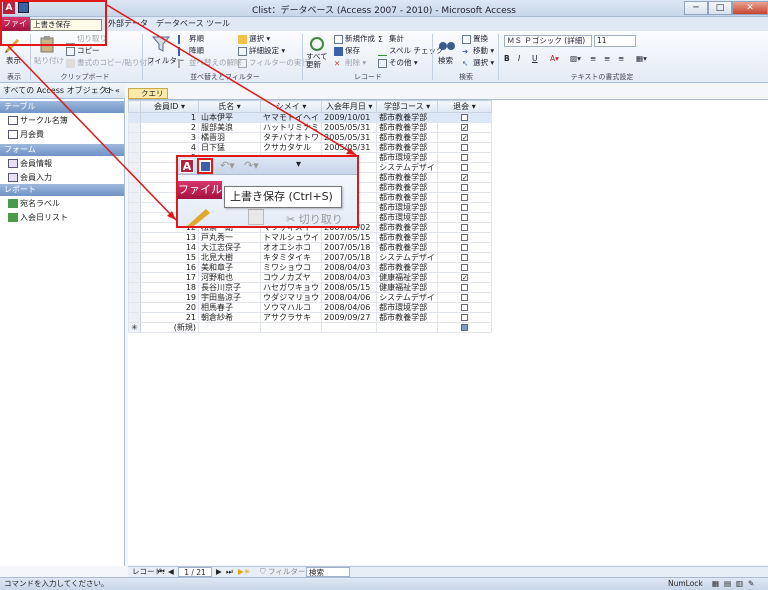 The width and height of the screenshot is (768, 590). Describe the element at coordinates (715, 584) in the screenshot. I see `datasheet-view-icon: ▦` at that location.